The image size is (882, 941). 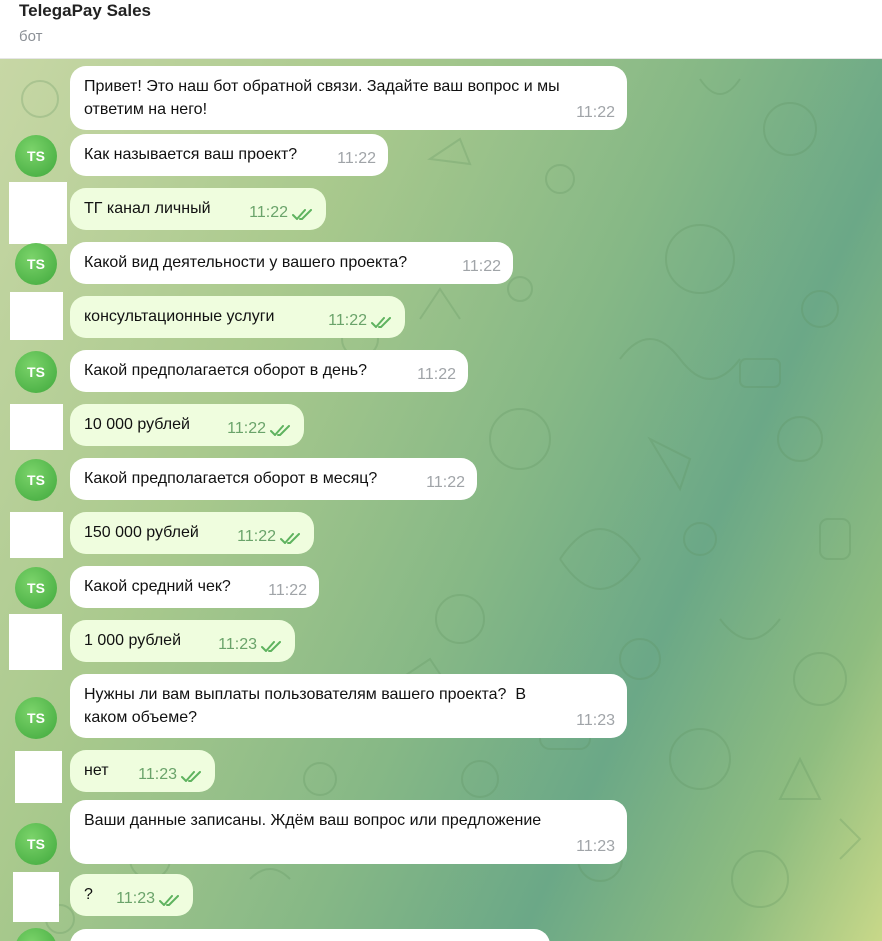 I want to click on message-text: Как называется ваш проект?, so click(x=191, y=154).